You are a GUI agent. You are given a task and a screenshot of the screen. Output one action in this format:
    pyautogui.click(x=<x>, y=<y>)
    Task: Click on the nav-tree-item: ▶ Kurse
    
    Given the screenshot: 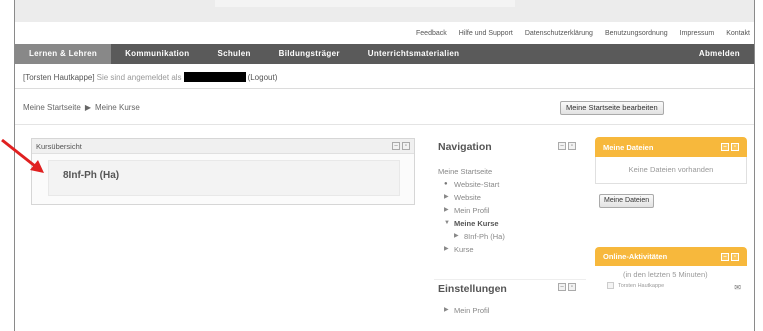 What is the action you would take?
    pyautogui.click(x=471, y=249)
    